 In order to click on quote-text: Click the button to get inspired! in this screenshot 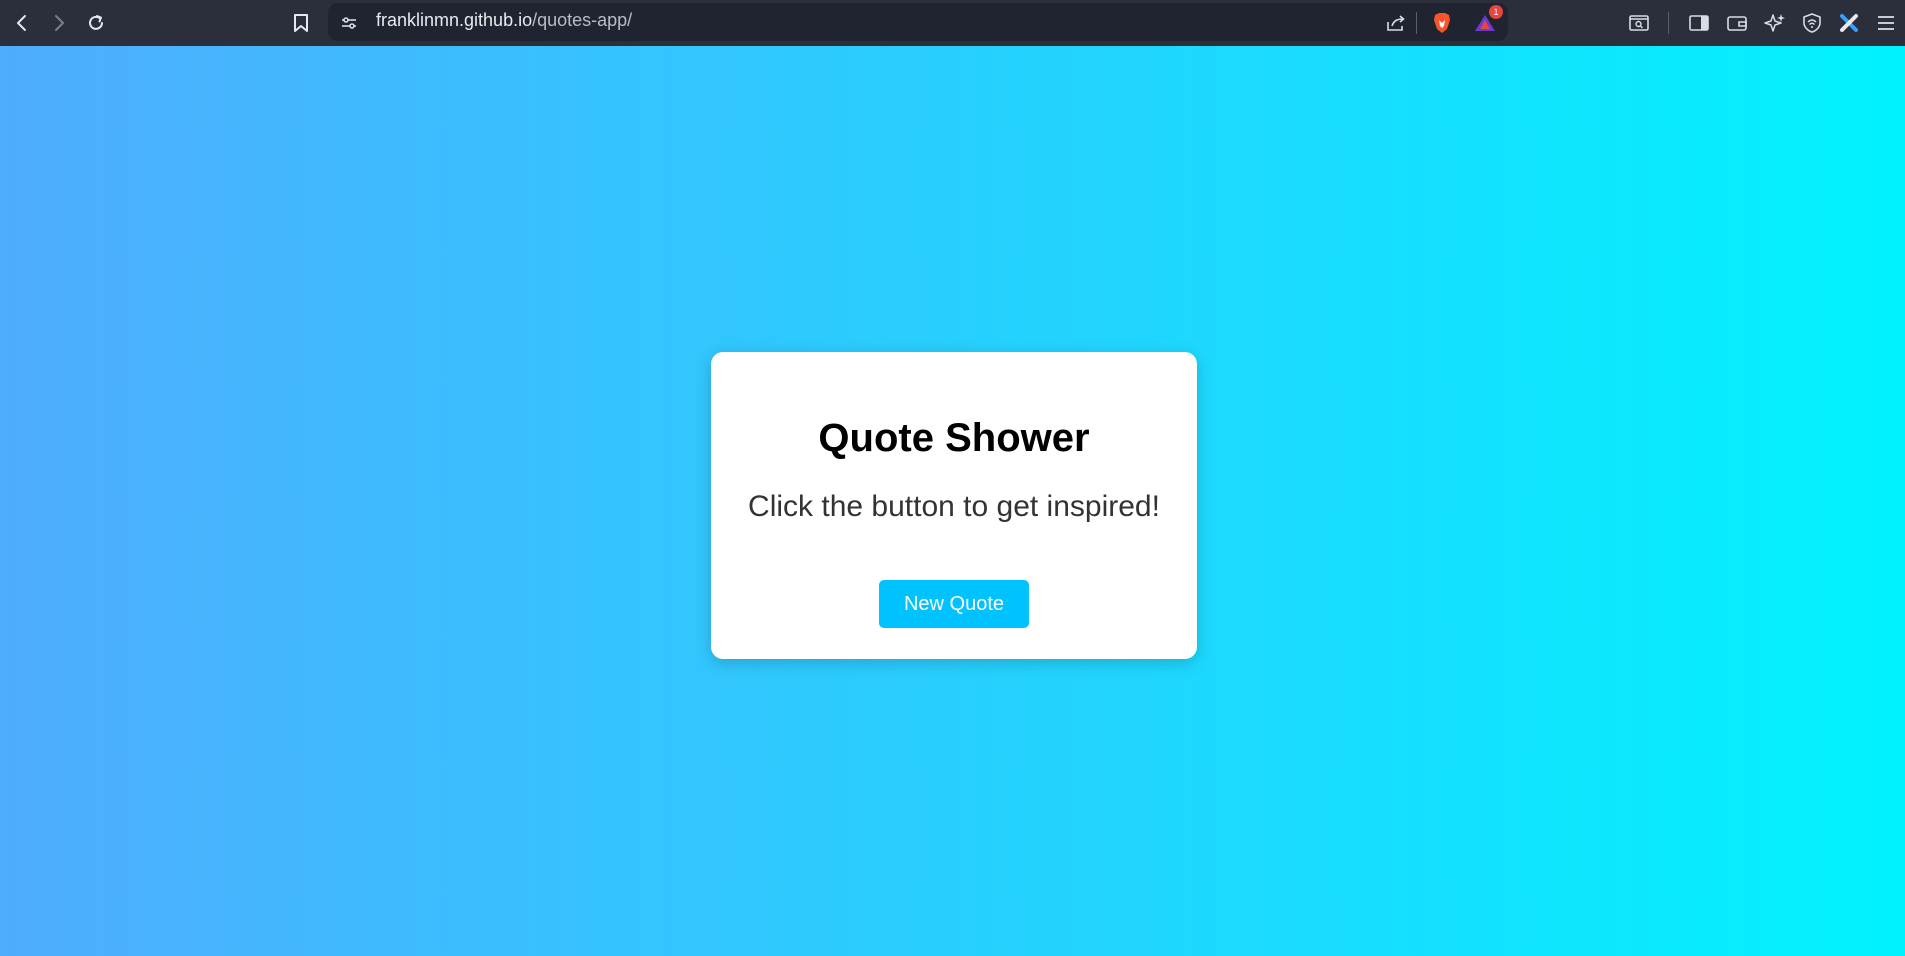, I will do `click(954, 506)`.